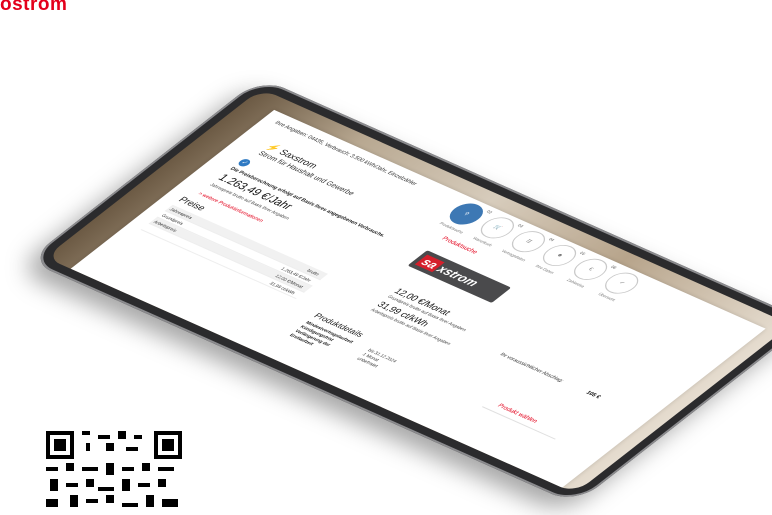 This screenshot has width=772, height=515. I want to click on table-row: Grundpreis 1.263,49 €/Jahr, so click(238, 249).